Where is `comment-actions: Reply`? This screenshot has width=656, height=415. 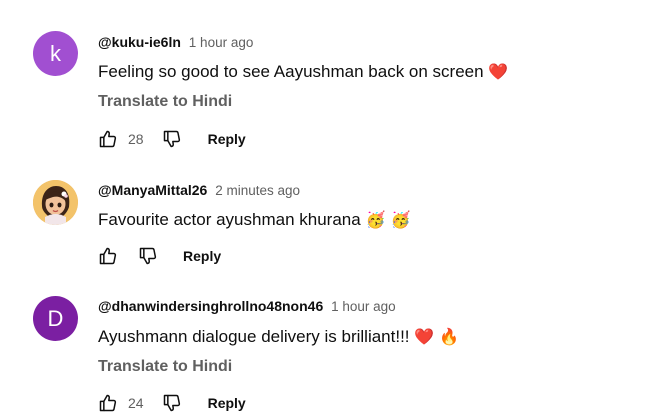 comment-actions: Reply is located at coordinates (159, 256).